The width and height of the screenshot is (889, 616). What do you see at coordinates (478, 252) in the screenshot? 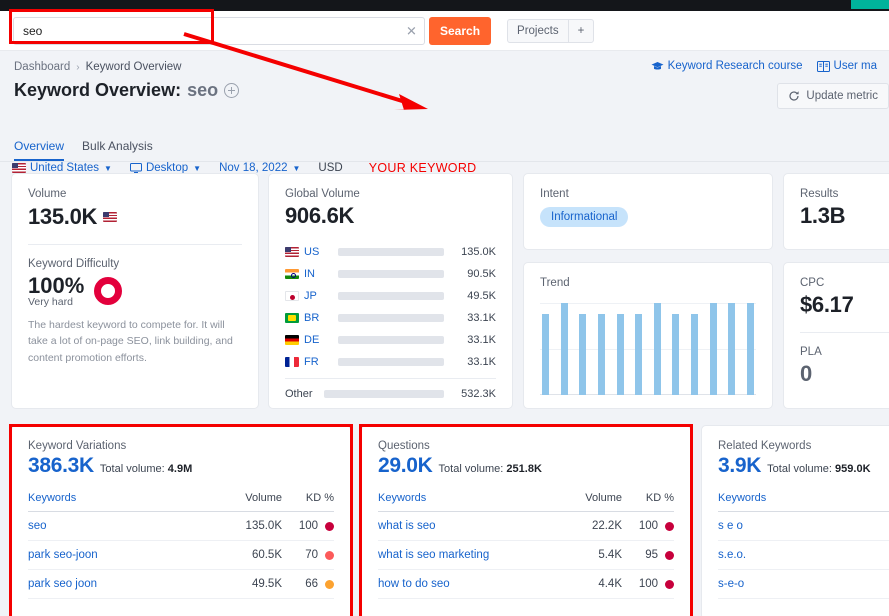
I see `volume-value: 135.0K` at bounding box center [478, 252].